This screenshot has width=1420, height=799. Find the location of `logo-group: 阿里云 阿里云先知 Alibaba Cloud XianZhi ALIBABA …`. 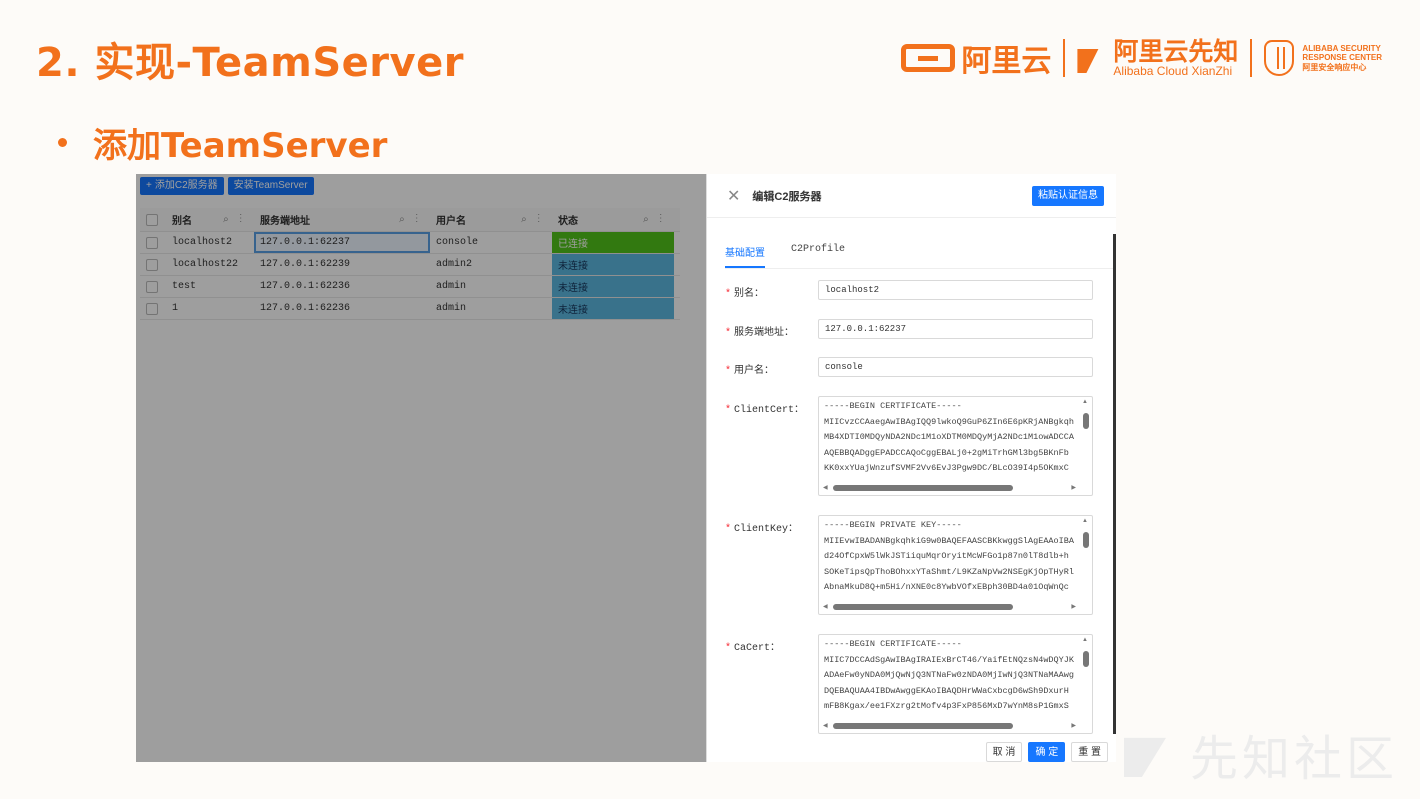

logo-group: 阿里云 阿里云先知 Alibaba Cloud XianZhi ALIBABA … is located at coordinates (1141, 58).